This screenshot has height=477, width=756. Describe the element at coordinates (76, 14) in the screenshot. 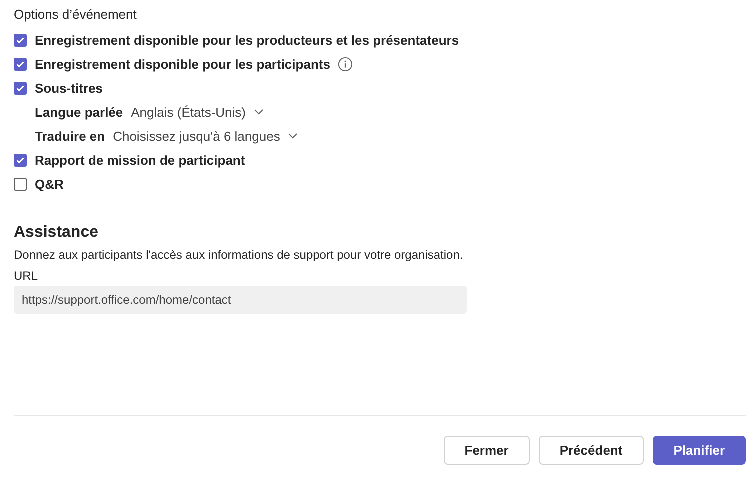

I see `section-title: Options d’événement` at that location.